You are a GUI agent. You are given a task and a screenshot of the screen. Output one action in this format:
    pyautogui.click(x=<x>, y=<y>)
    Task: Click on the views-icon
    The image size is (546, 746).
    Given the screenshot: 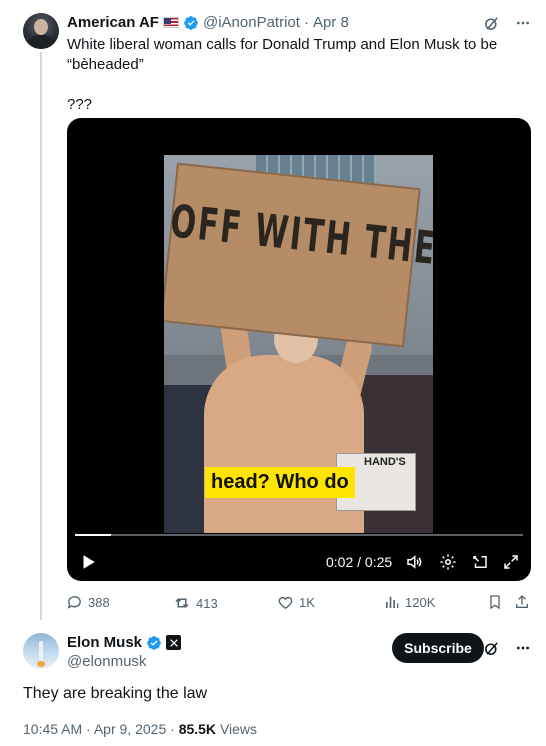 What is the action you would take?
    pyautogui.click(x=392, y=602)
    